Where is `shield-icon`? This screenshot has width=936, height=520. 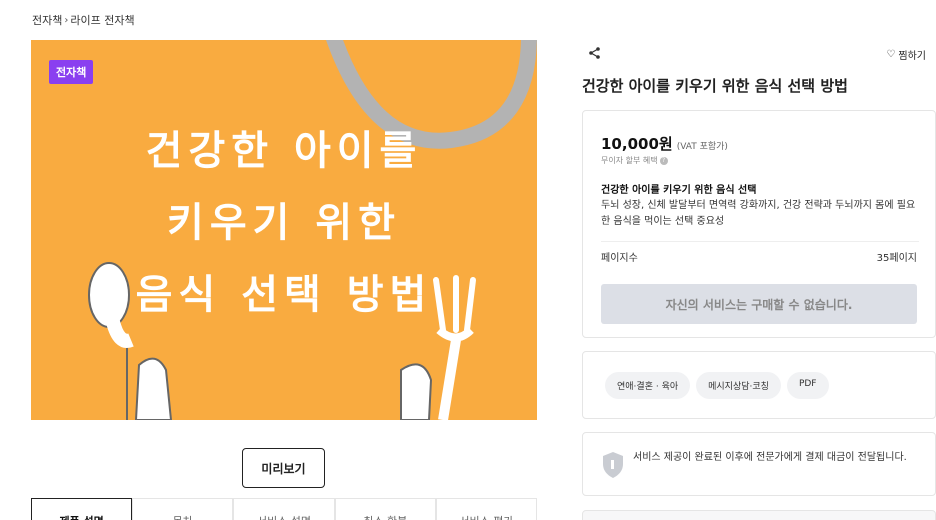 shield-icon is located at coordinates (613, 465).